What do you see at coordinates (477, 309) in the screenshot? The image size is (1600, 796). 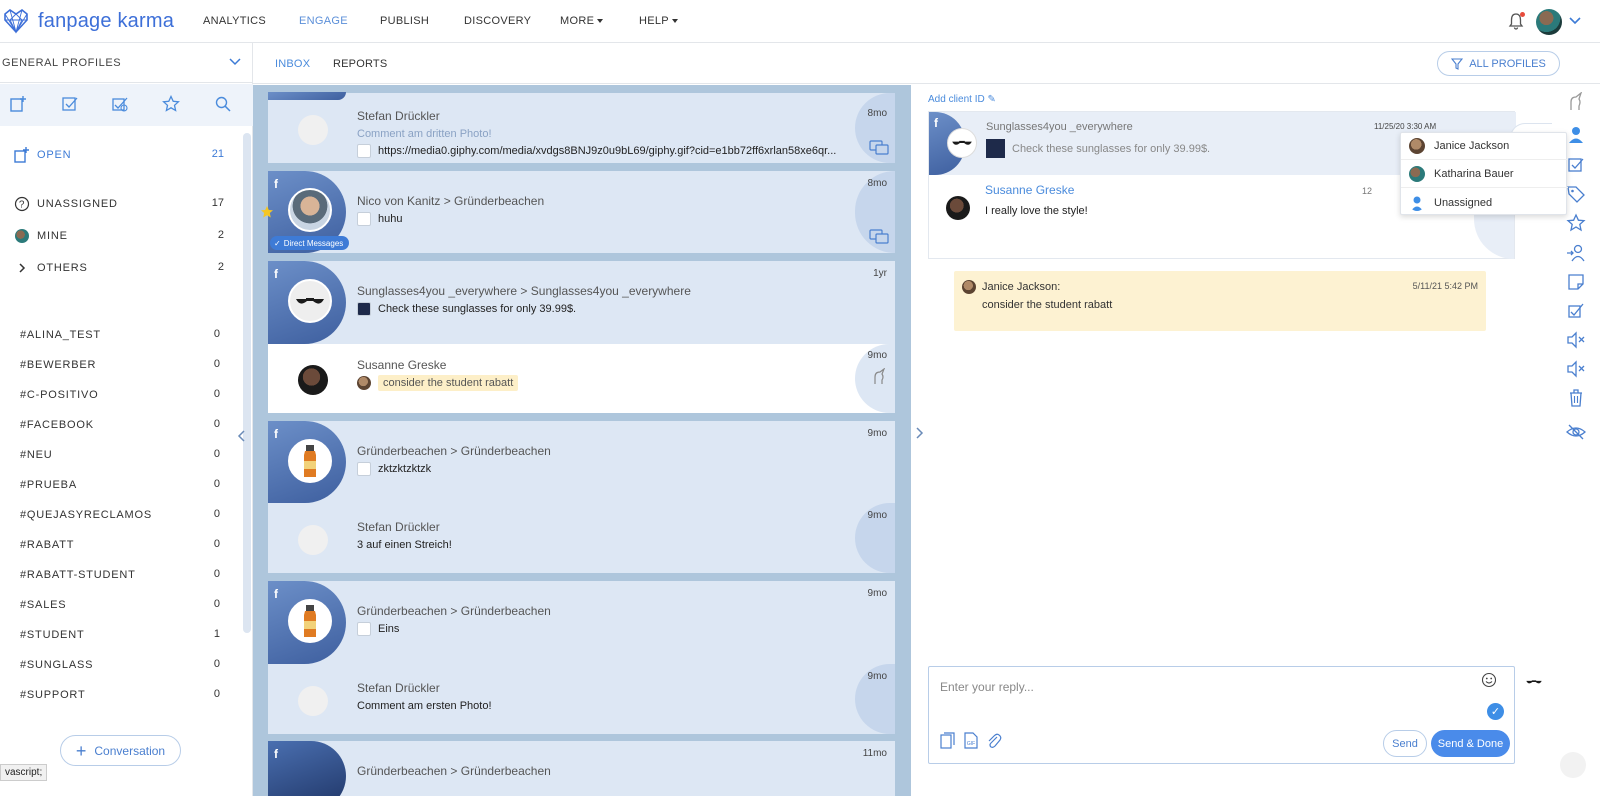 I see `subtitle-text: Check these sunglasses for only 39.99$.` at bounding box center [477, 309].